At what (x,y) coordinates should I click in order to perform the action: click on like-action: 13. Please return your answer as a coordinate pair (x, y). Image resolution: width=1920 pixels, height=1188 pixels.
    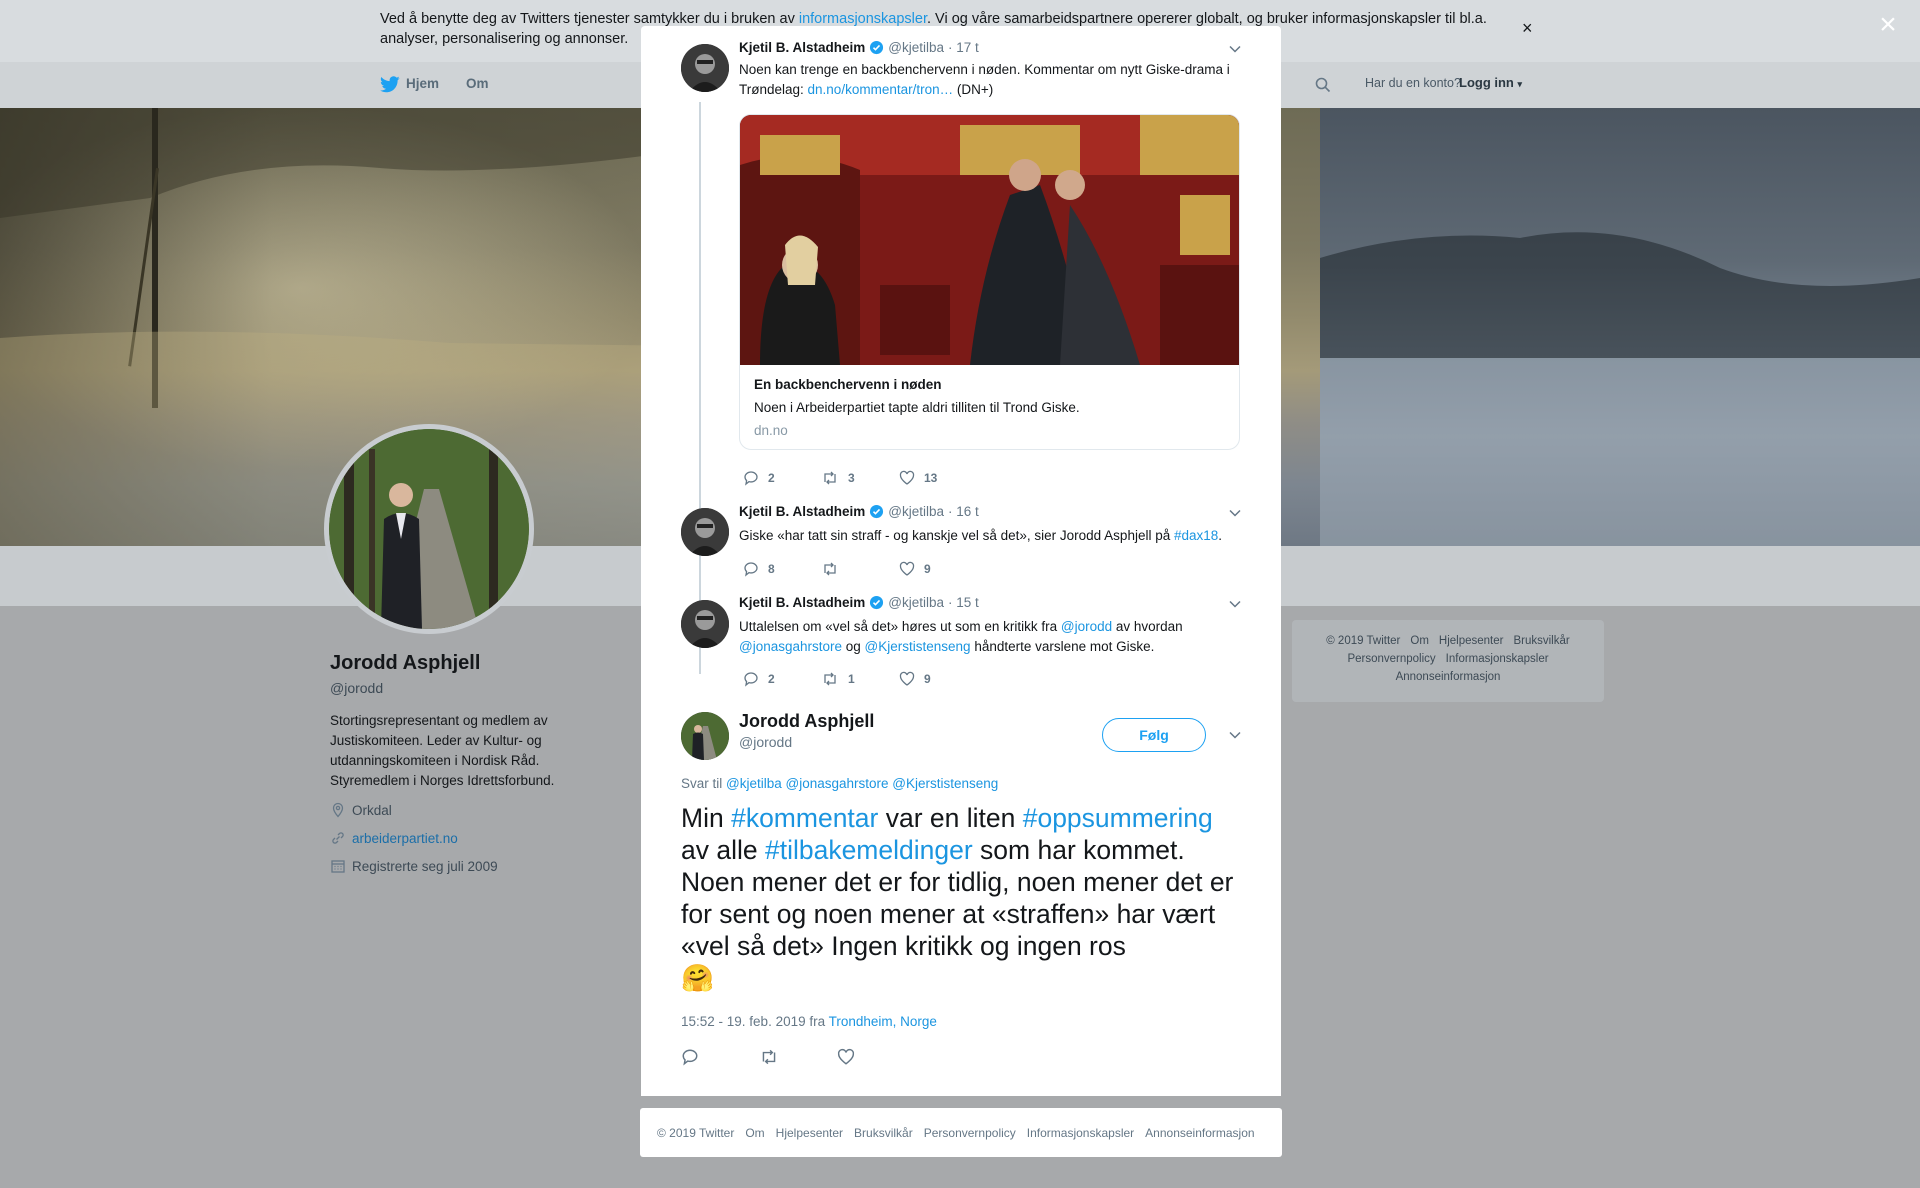
    Looking at the image, I should click on (938, 478).